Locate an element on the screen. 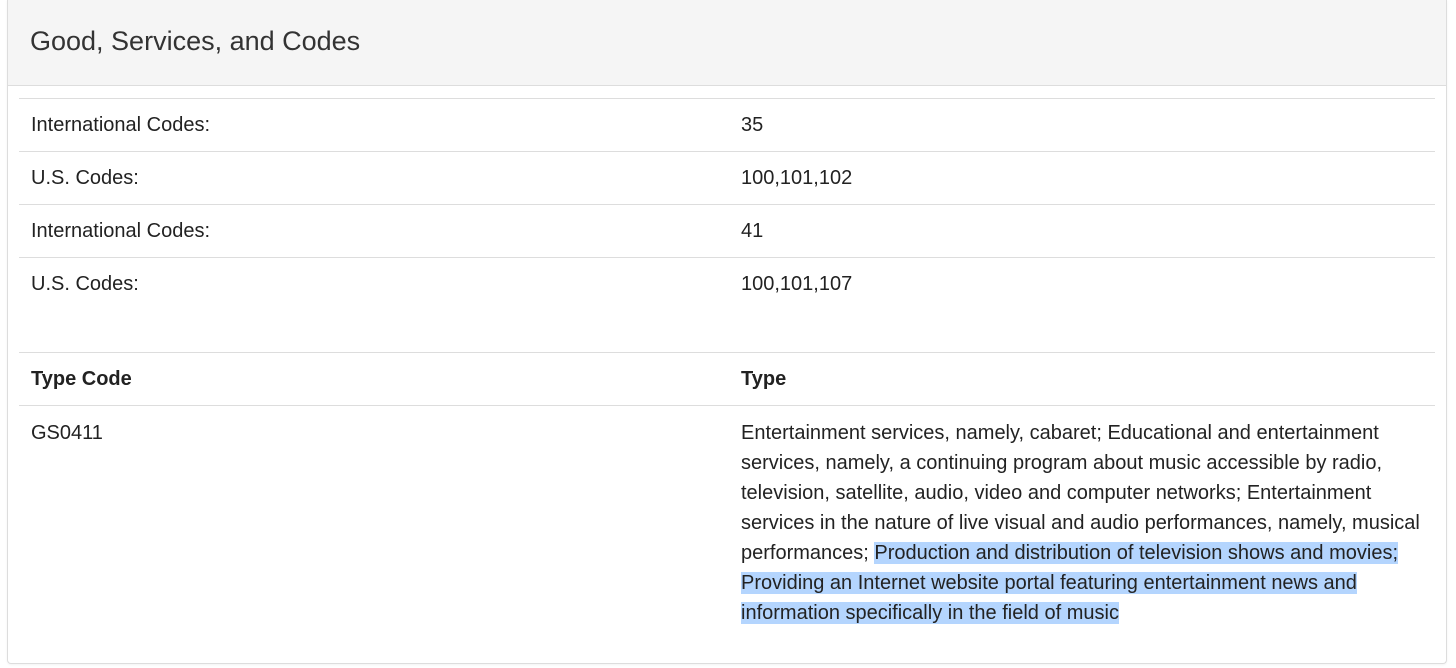 Image resolution: width=1456 pixels, height=668 pixels. panel-title: Good, Services, and Codes is located at coordinates (195, 41).